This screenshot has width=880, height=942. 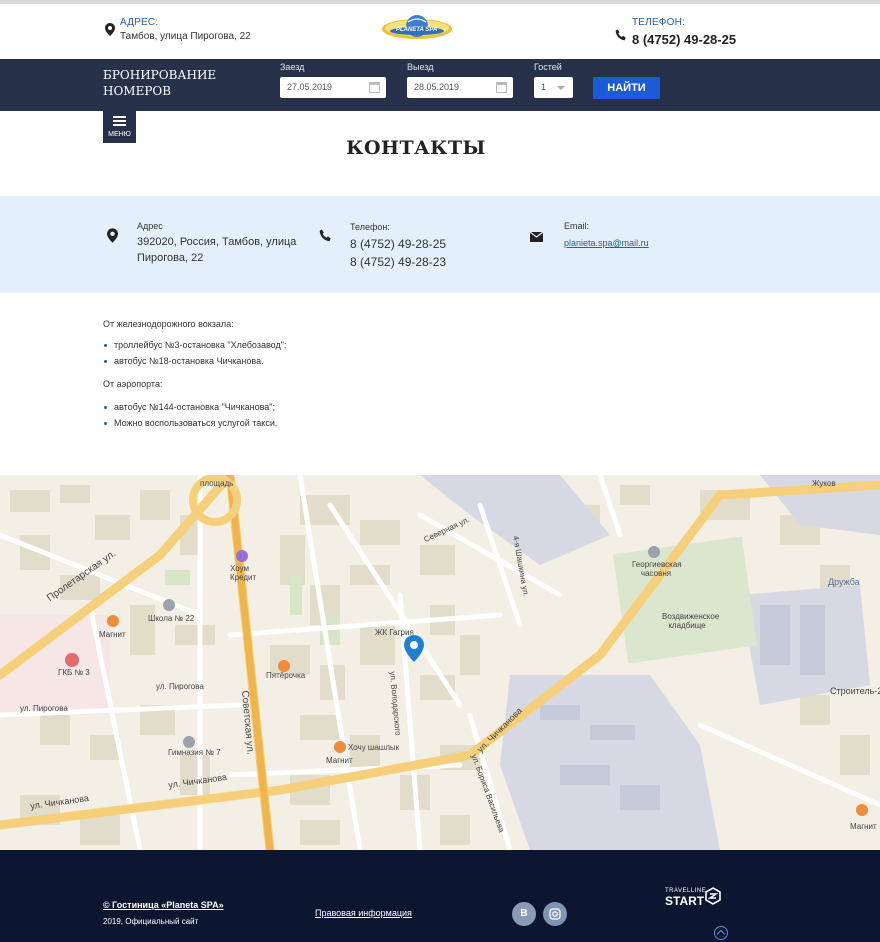 What do you see at coordinates (74, 672) in the screenshot?
I see `map-label: ГКБ № 3` at bounding box center [74, 672].